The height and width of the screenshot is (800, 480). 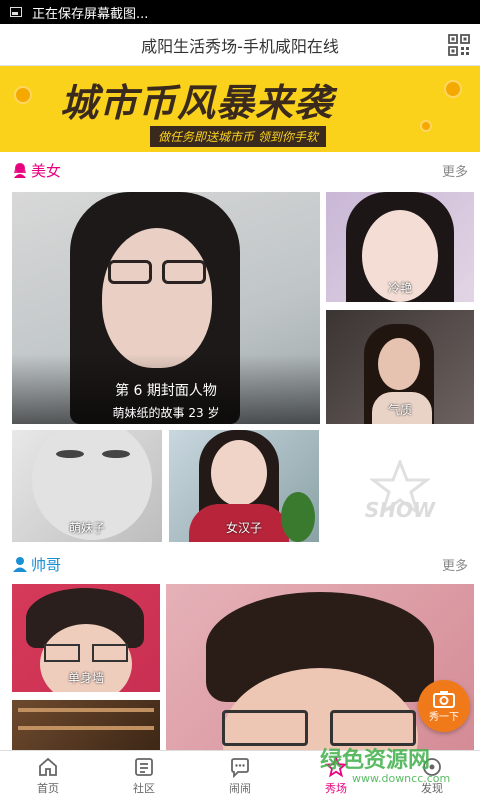 What do you see at coordinates (444, 699) in the screenshot?
I see `camera-icon` at bounding box center [444, 699].